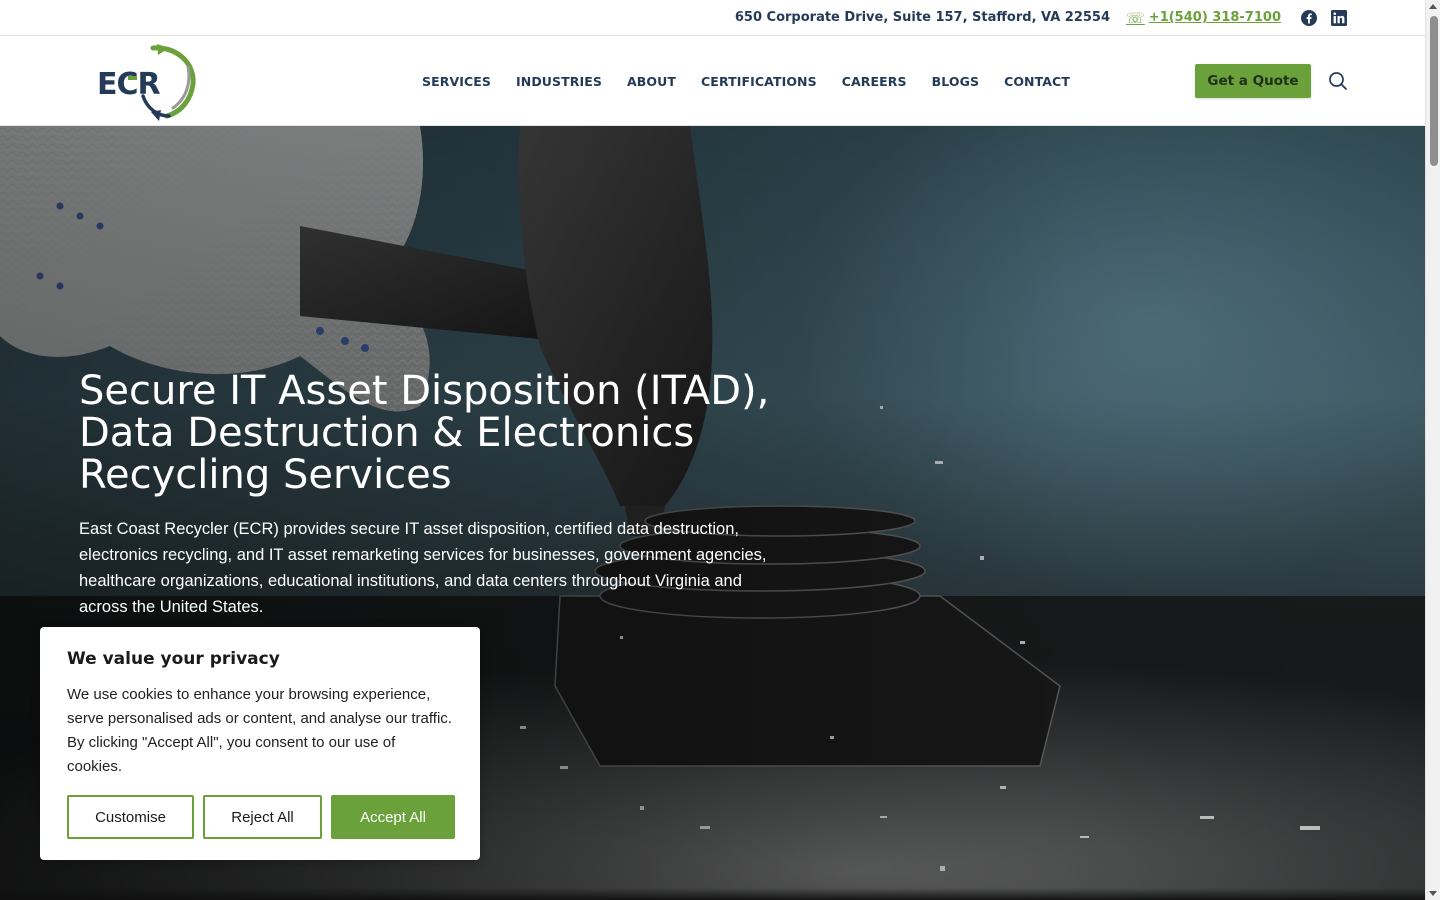 The image size is (1440, 900). I want to click on reject-all-button: Reject All, so click(262, 817).